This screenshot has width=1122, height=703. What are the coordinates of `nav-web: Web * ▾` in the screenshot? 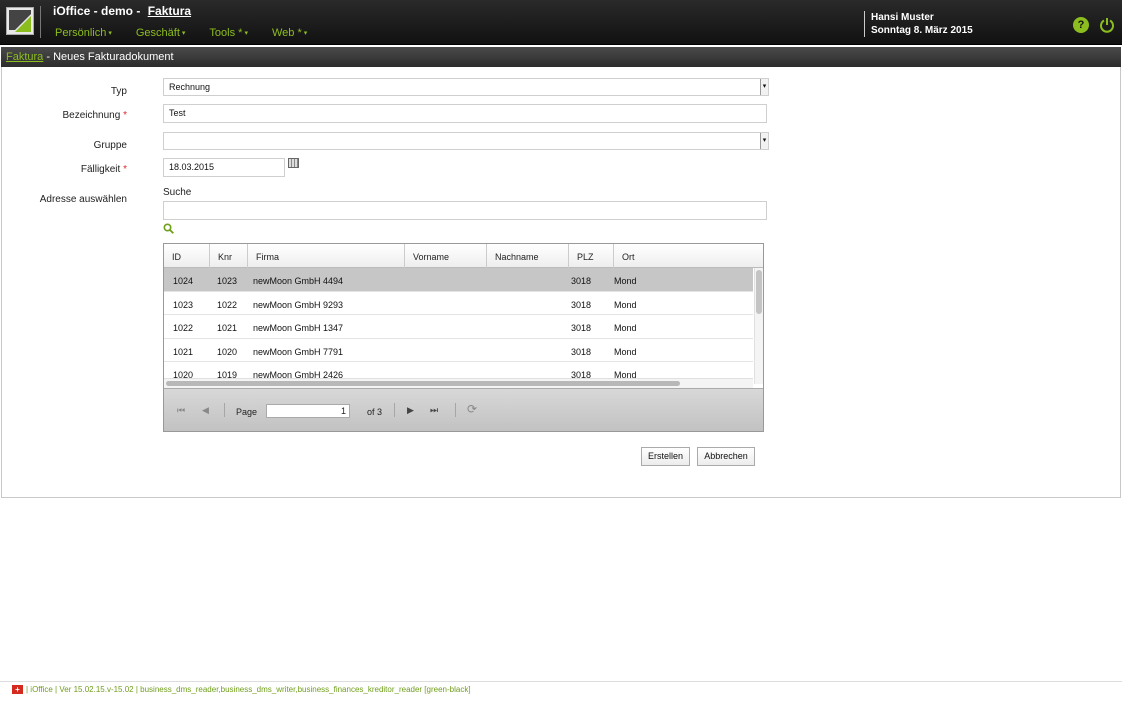 It's located at (289, 33).